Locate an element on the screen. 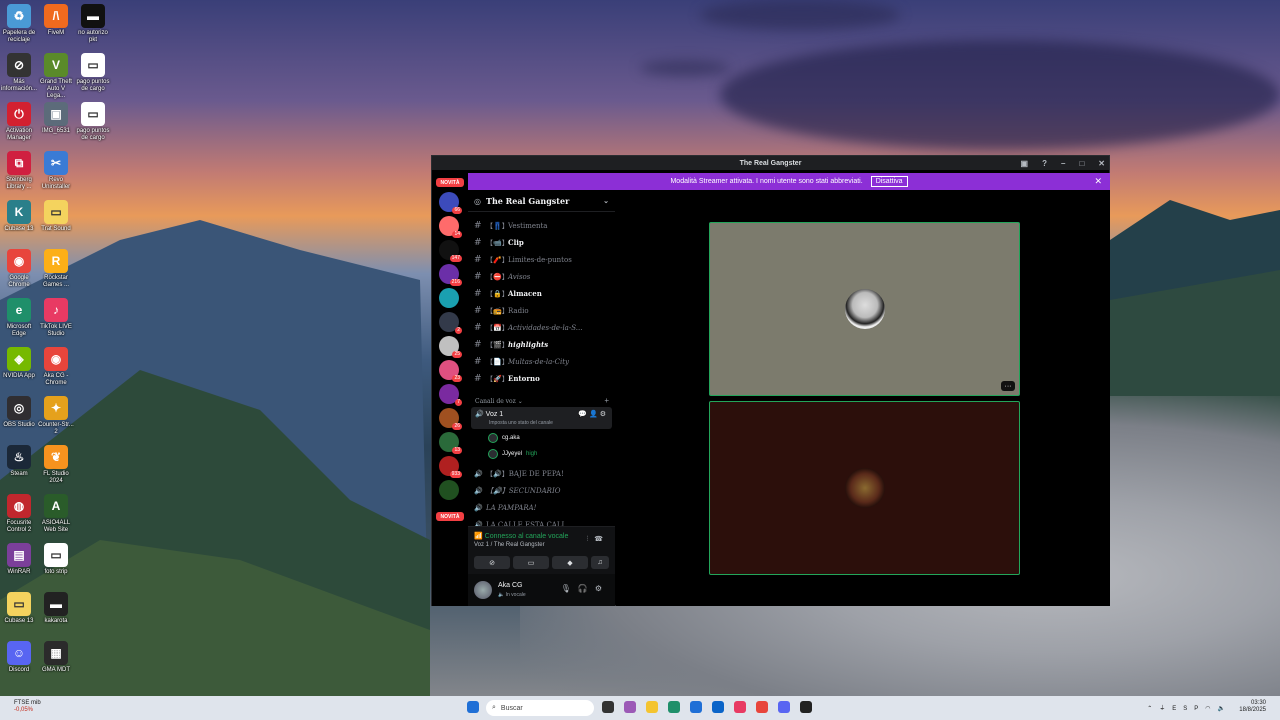  desktop-icon: ☺ Discord is located at coordinates (19, 657).